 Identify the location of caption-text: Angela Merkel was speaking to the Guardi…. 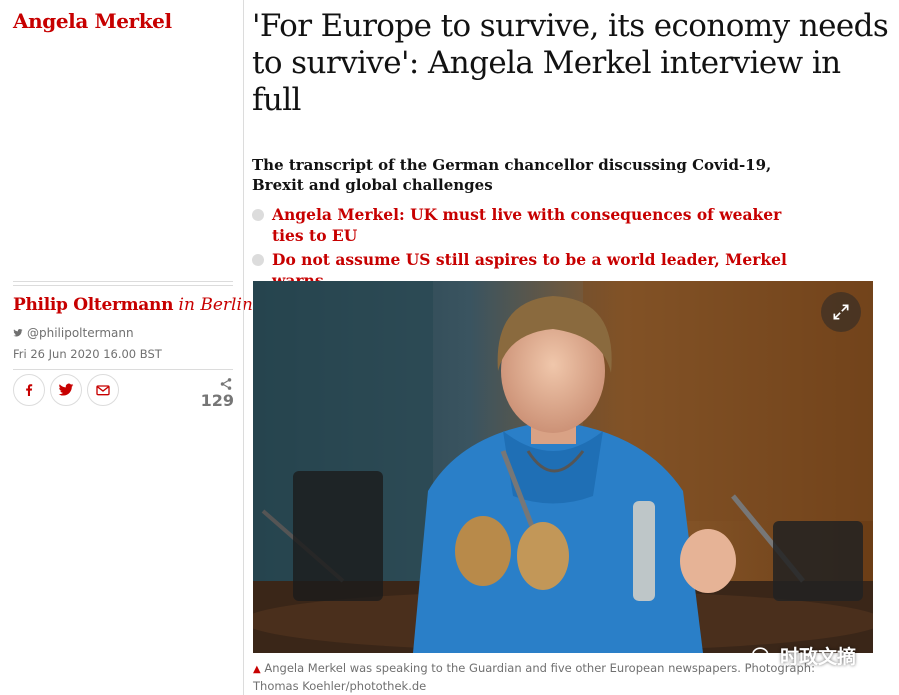
(534, 677).